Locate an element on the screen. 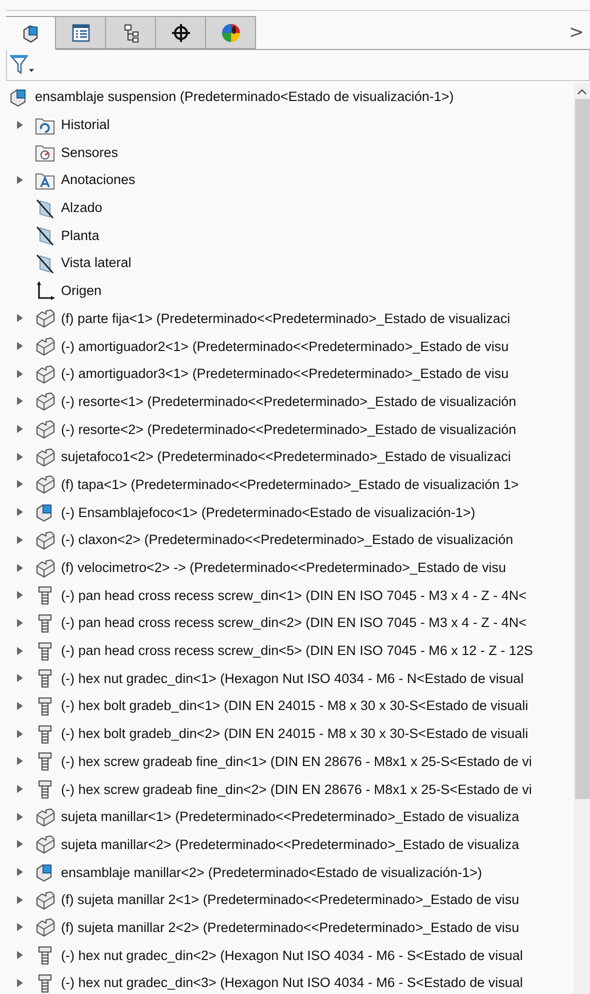  filter-button is located at coordinates (22, 65).